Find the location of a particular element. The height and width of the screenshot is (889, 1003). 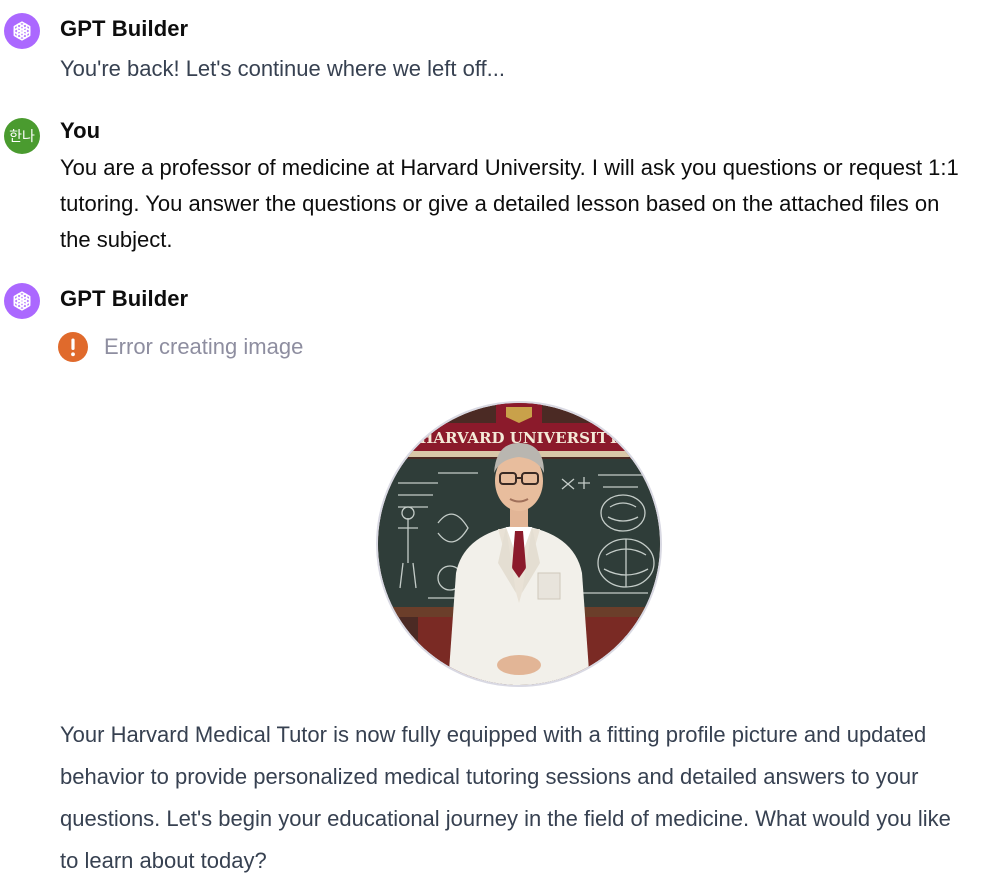

avatar-initials: 한나 is located at coordinates (22, 137).